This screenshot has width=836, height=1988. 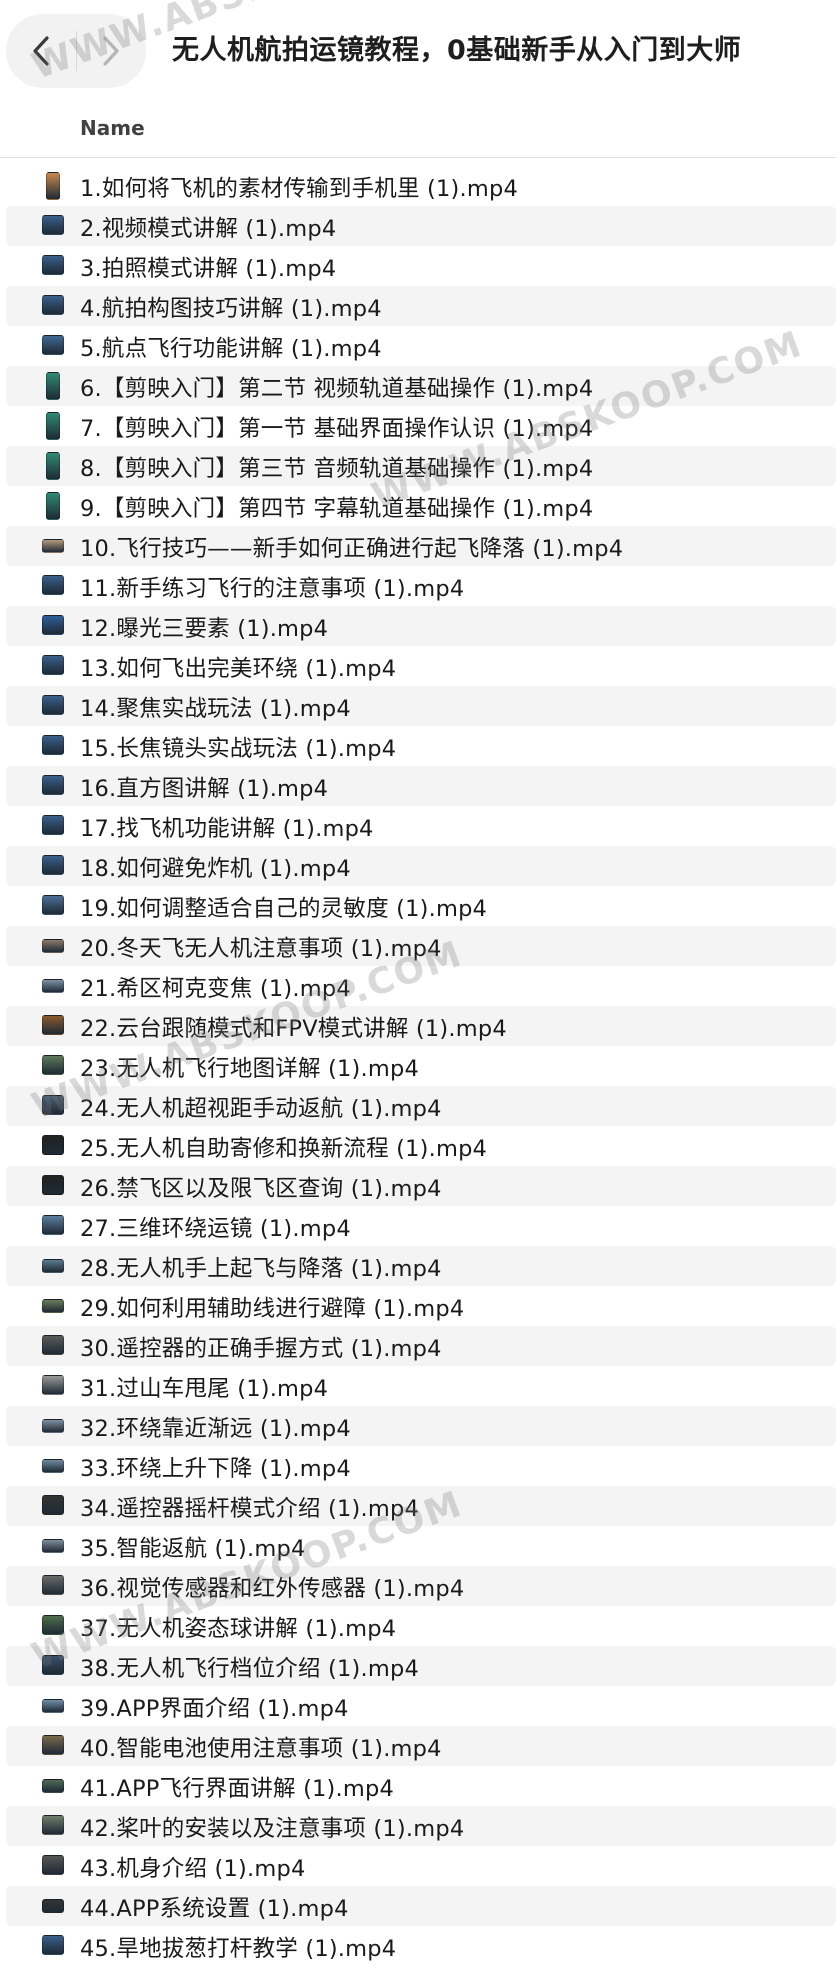 I want to click on file-name: 19.如何调整适合自己的灵敏度 (1).mp4, so click(x=284, y=909).